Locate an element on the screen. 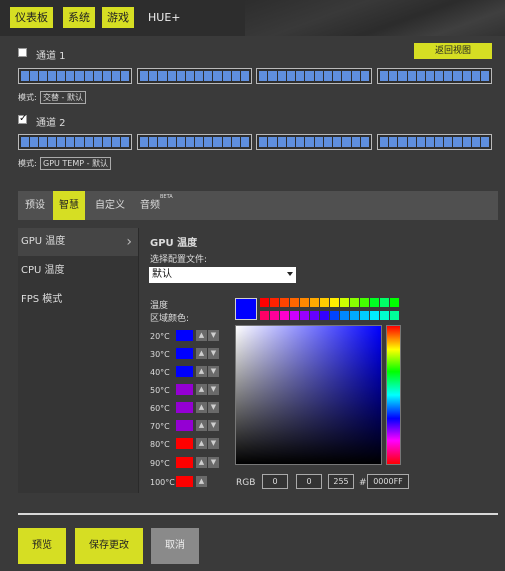 Image resolution: width=505 pixels, height=571 pixels. return-view-button: 返回视图 is located at coordinates (453, 51).